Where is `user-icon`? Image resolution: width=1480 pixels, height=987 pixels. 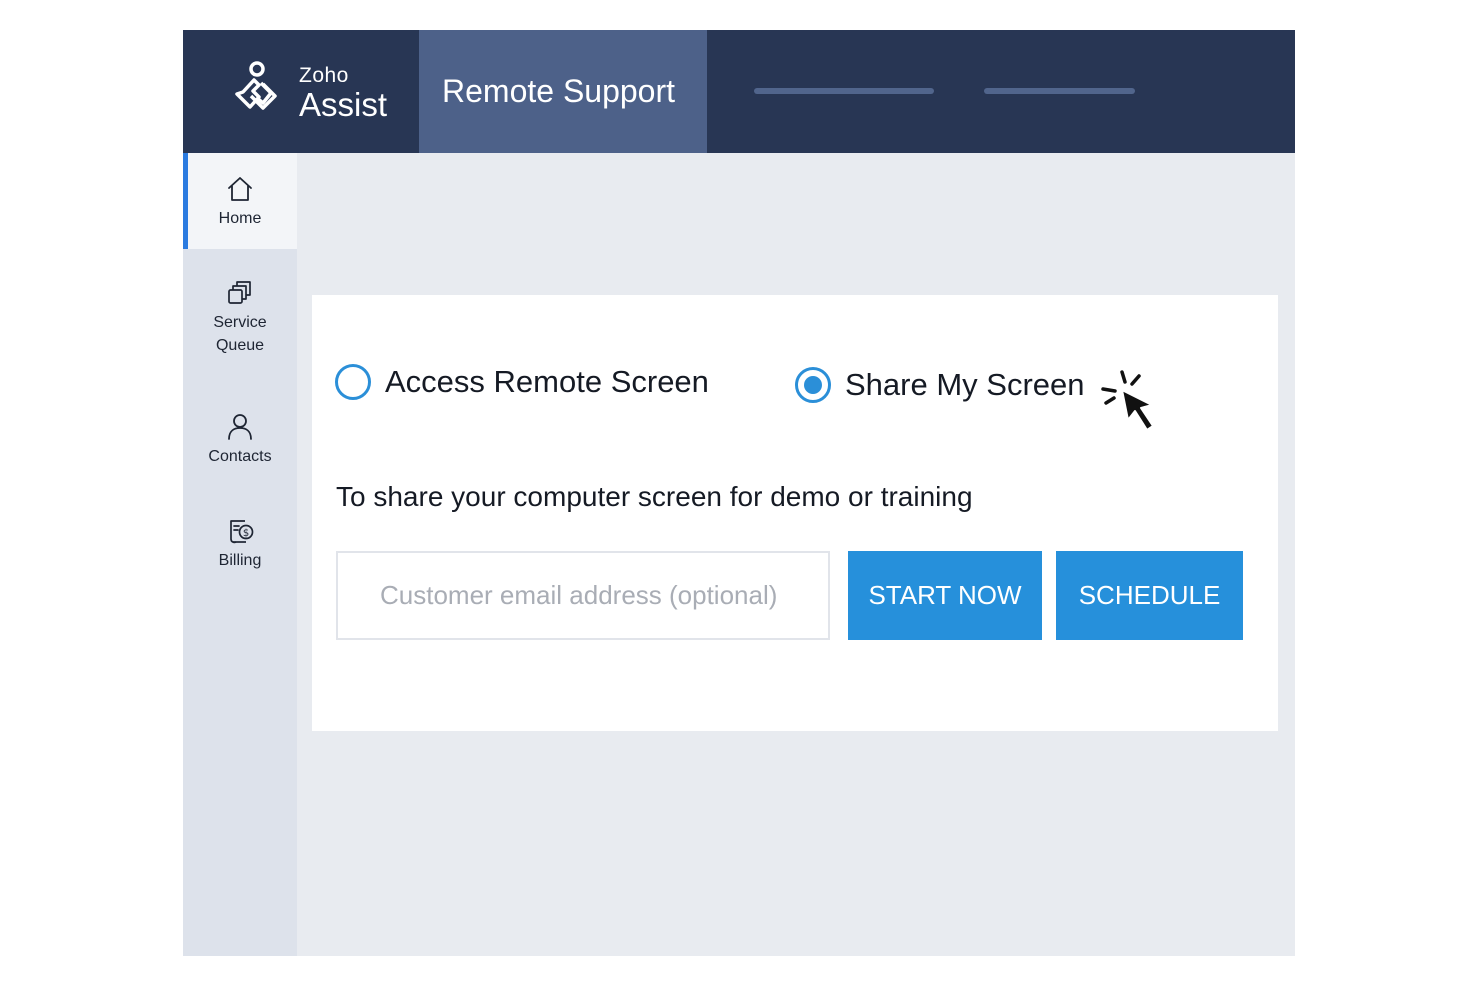 user-icon is located at coordinates (240, 427).